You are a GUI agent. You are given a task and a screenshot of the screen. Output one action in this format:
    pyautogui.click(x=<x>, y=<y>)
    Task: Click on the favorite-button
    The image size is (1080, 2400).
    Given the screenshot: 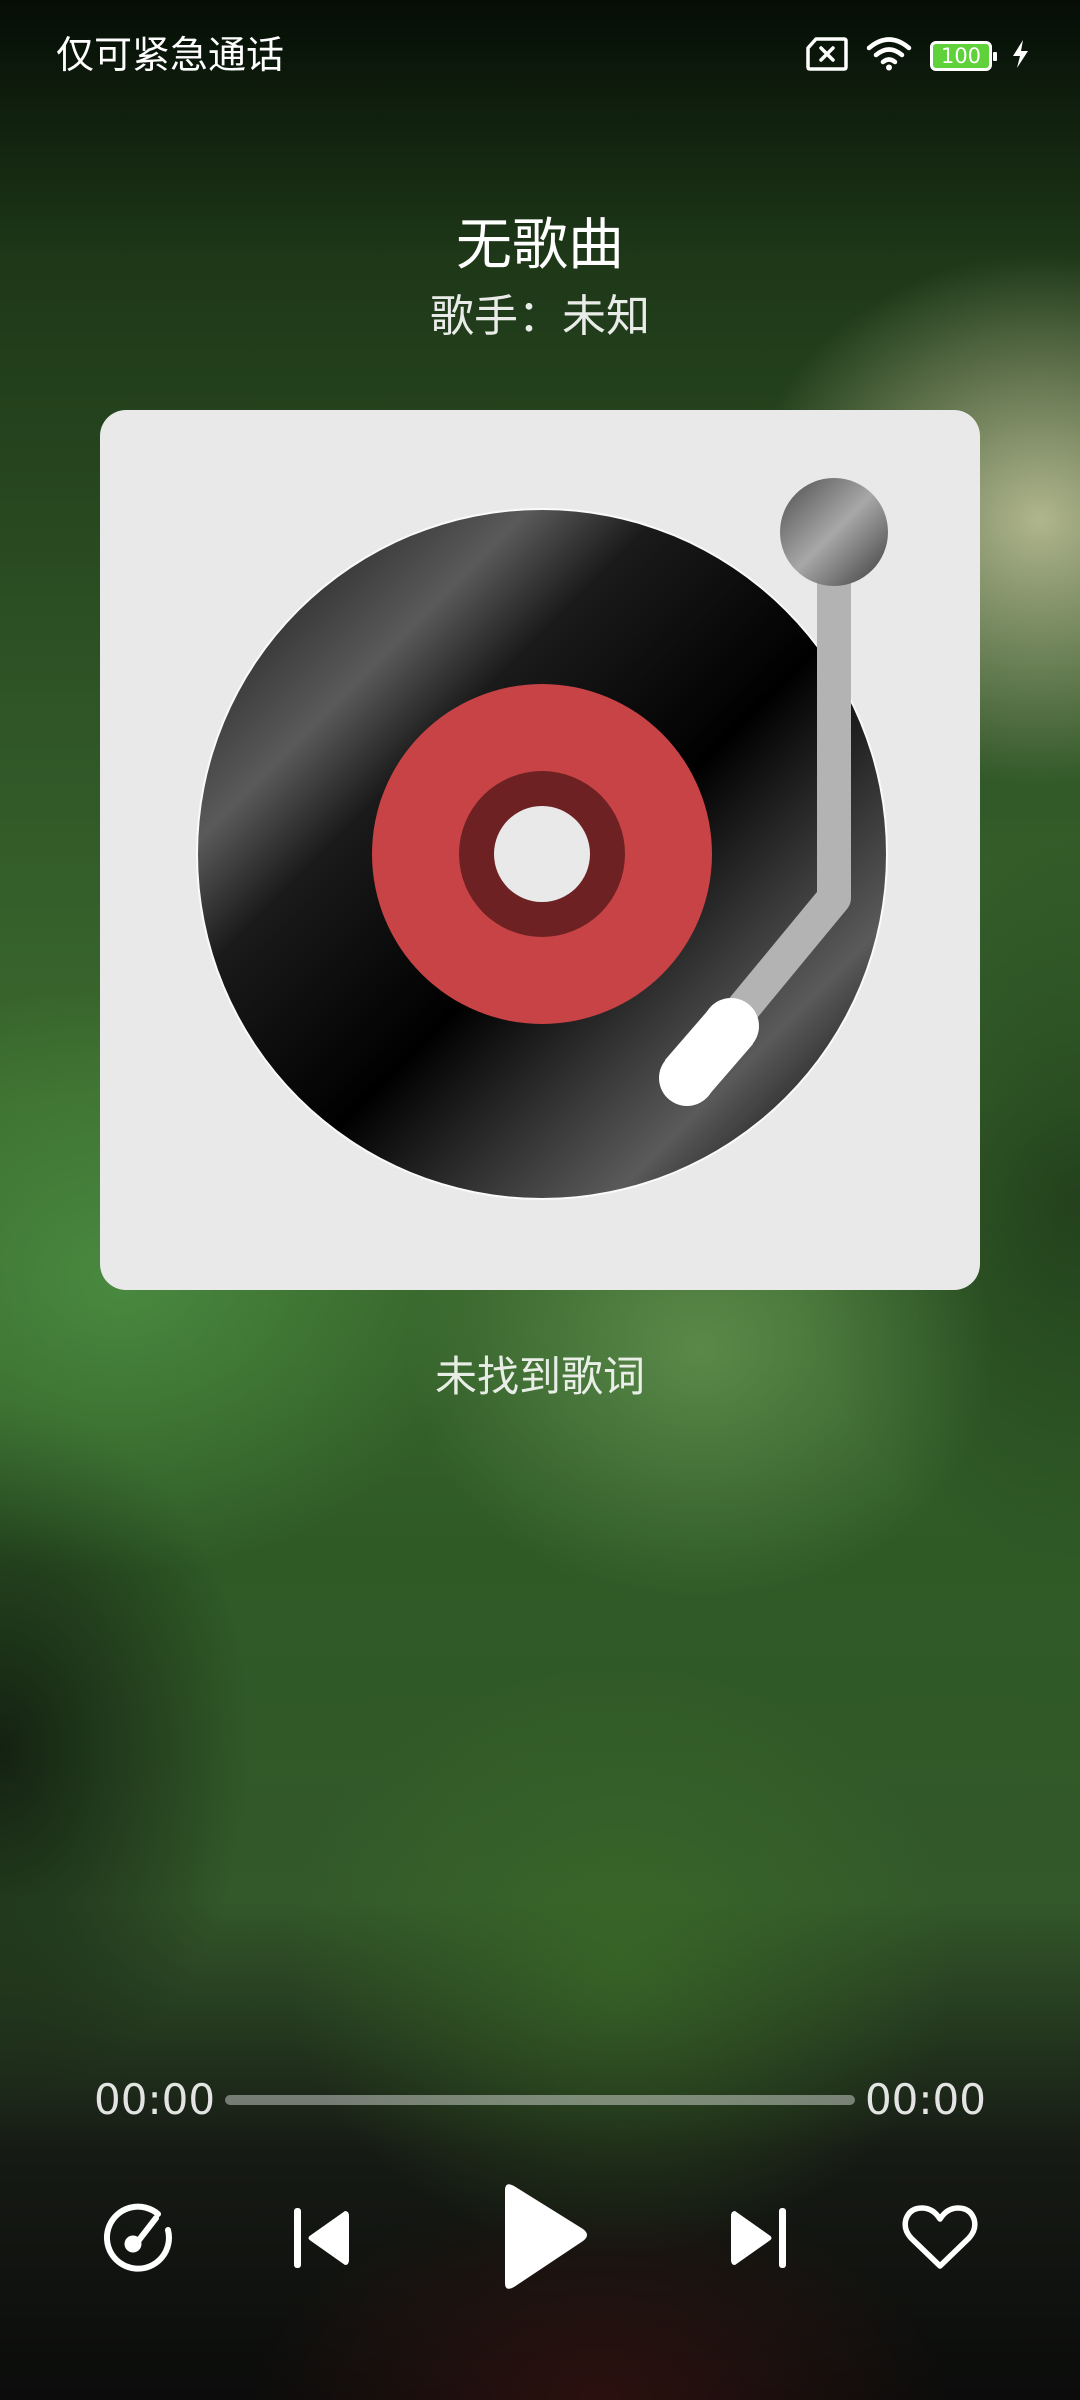 What is the action you would take?
    pyautogui.click(x=940, y=2240)
    